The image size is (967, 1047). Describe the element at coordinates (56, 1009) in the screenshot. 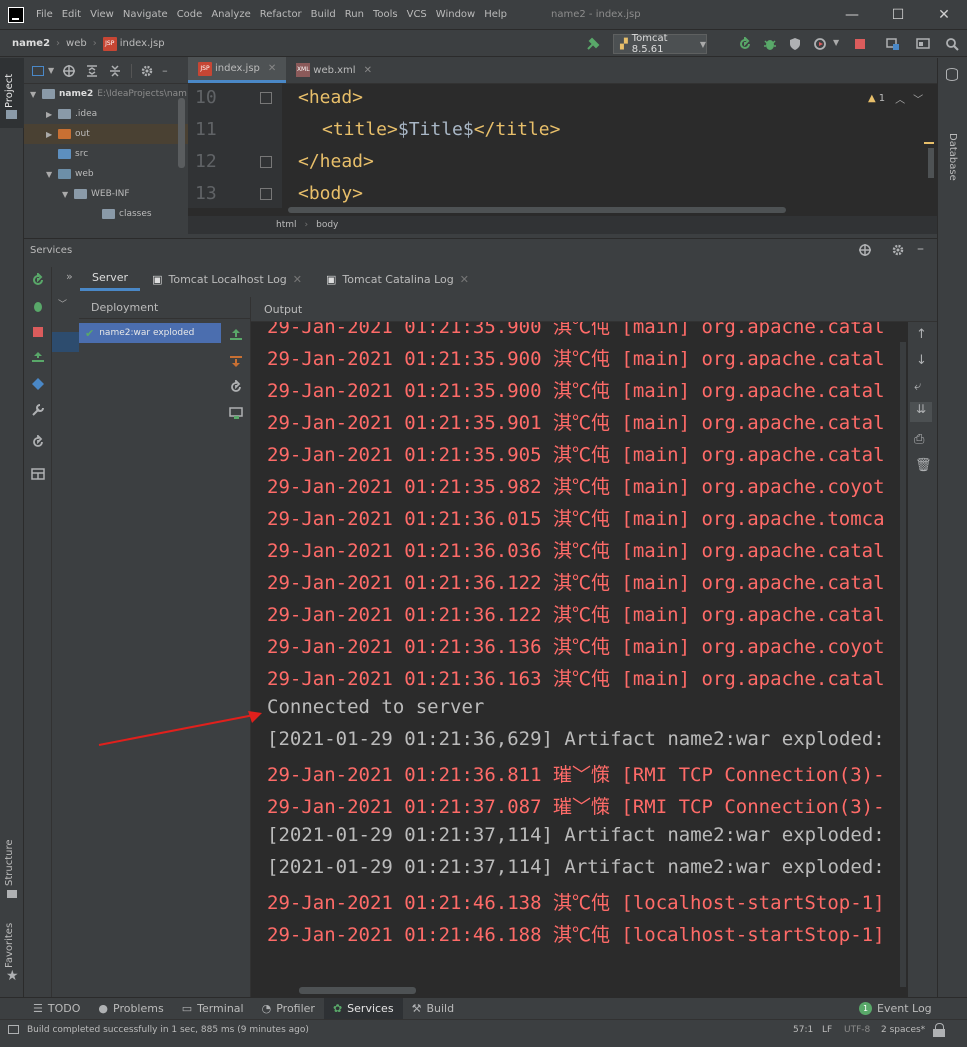

I see `tab-todo: ☰ TODO` at that location.